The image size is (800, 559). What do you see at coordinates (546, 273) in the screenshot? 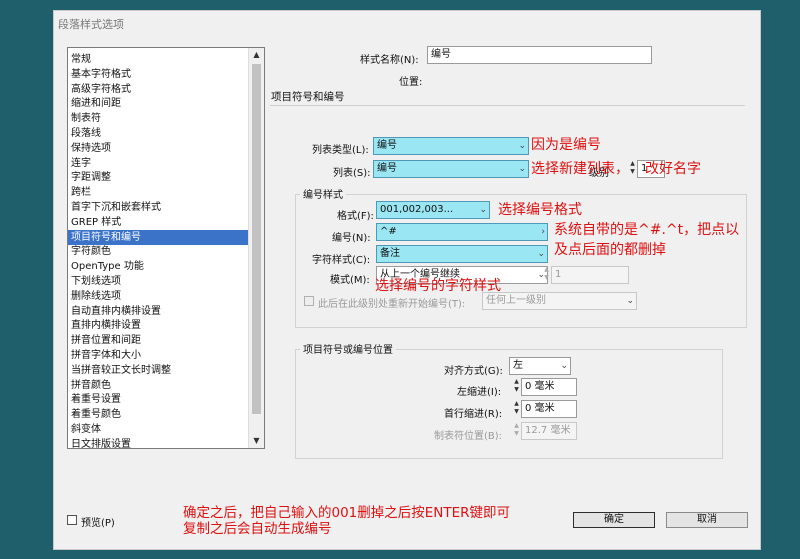
I see `mode-stepper-icon: ▲ ▼` at bounding box center [546, 273].